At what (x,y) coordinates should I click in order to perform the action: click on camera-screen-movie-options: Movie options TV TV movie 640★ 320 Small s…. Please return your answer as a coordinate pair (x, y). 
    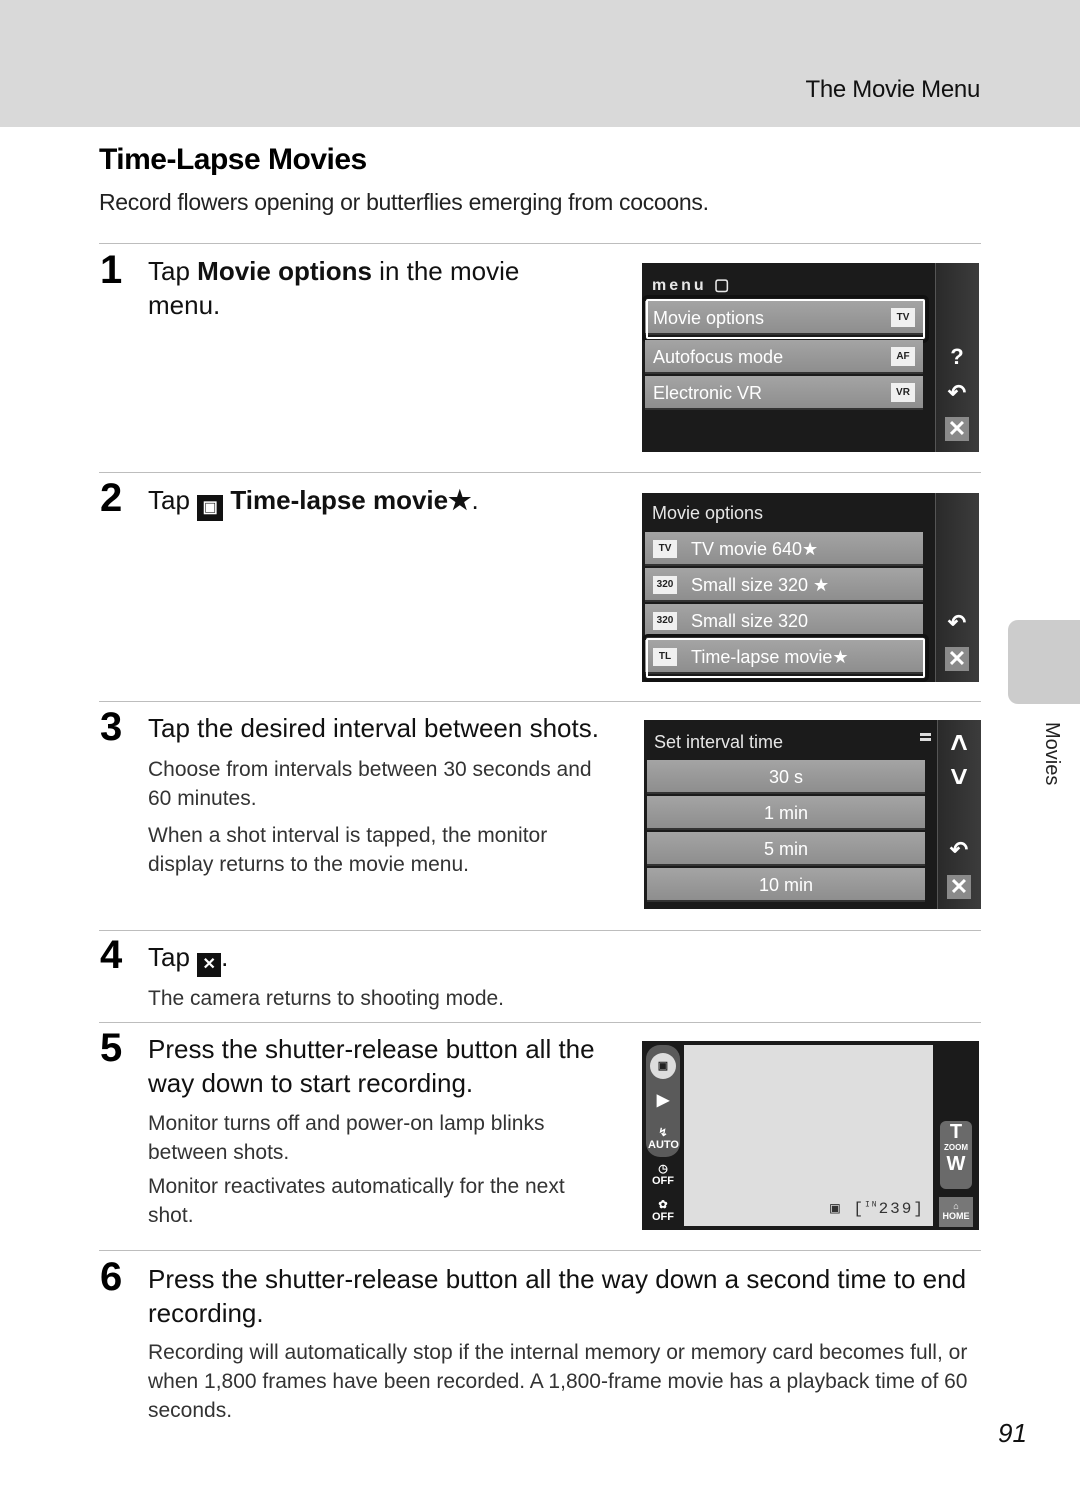
    Looking at the image, I should click on (810, 587).